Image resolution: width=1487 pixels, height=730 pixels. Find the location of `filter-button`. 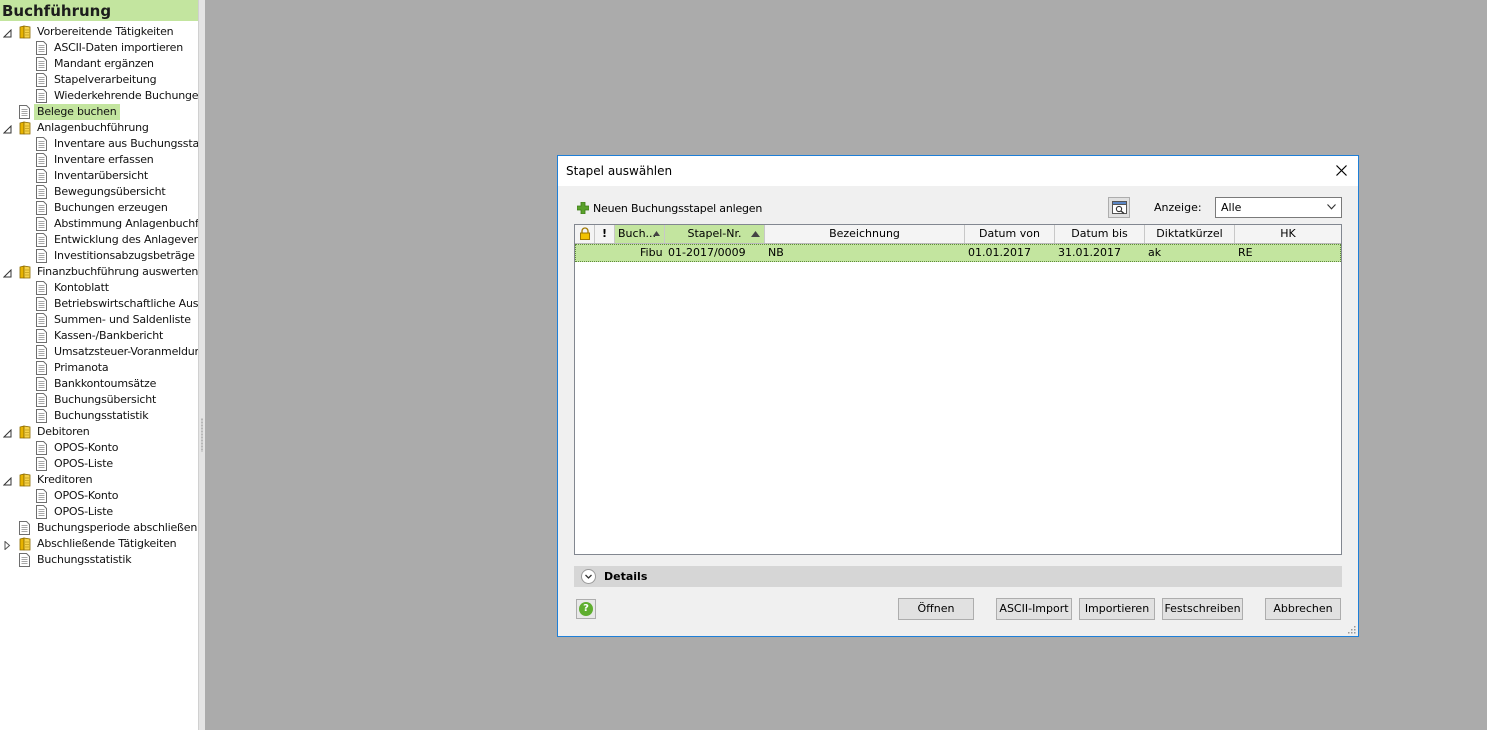

filter-button is located at coordinates (1119, 207).